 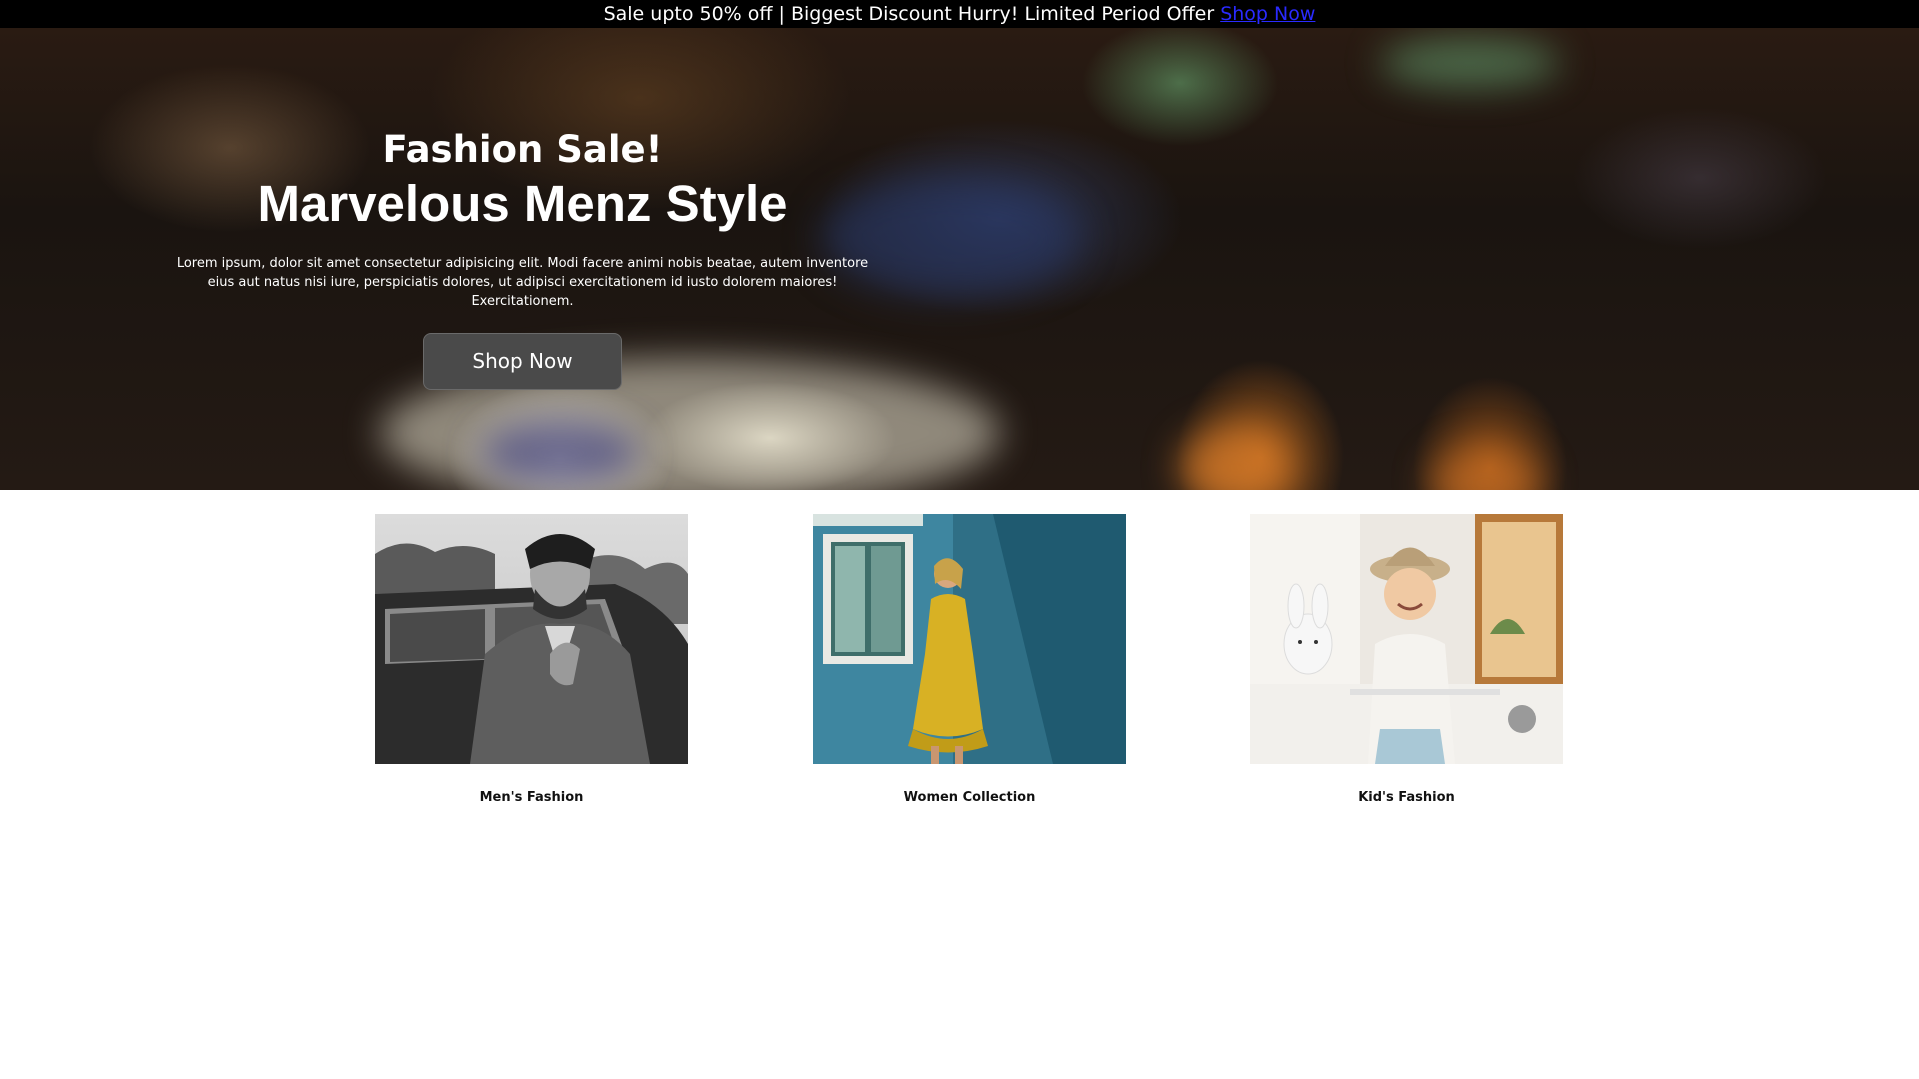 I want to click on man-in-suit-photo, so click(x=531, y=639).